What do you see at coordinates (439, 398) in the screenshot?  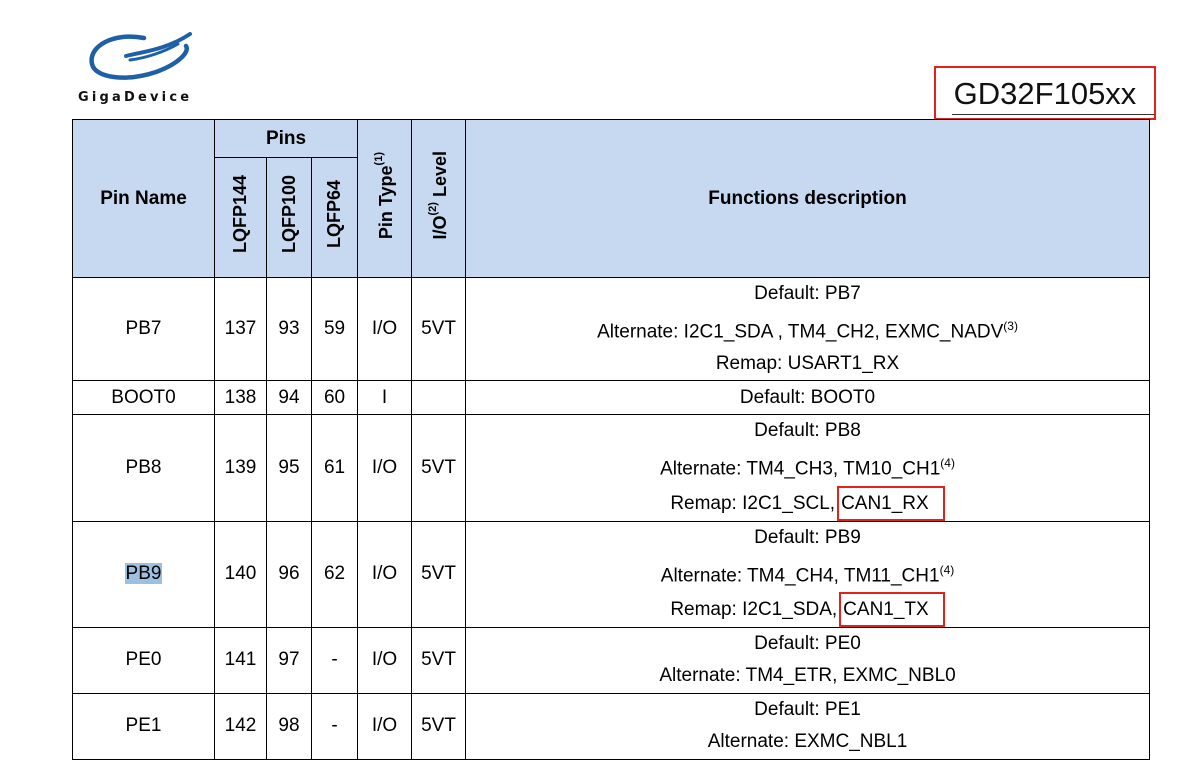 I see `io-level-value` at bounding box center [439, 398].